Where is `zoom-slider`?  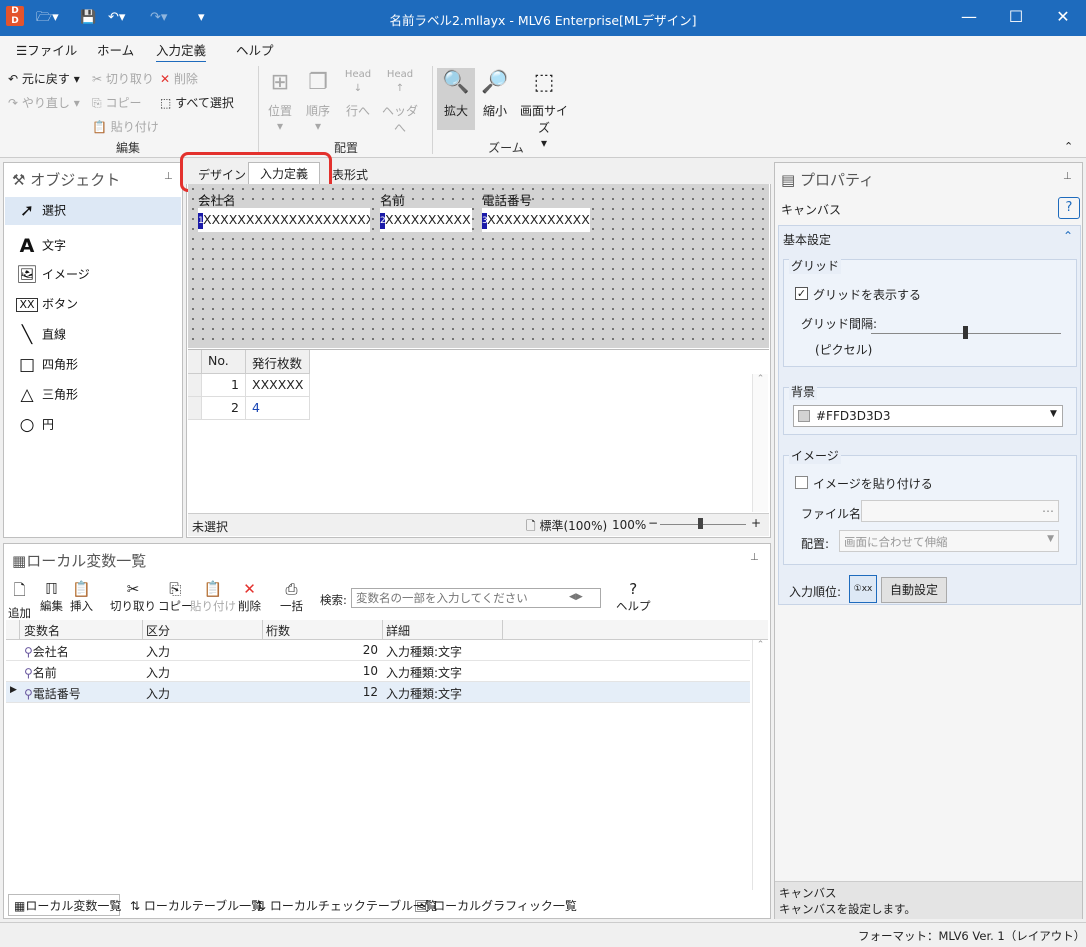
zoom-slider is located at coordinates (703, 524).